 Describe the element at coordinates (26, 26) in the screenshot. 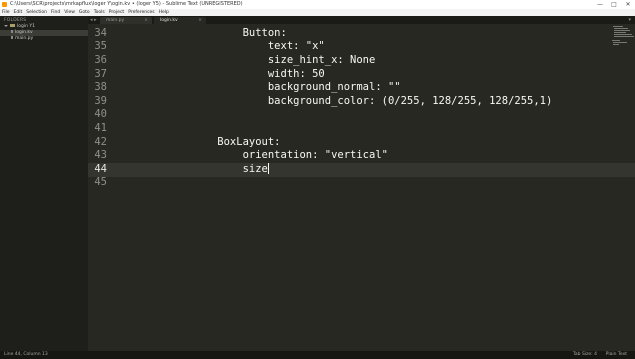

I see `sidebar-item-label: login Y1` at that location.